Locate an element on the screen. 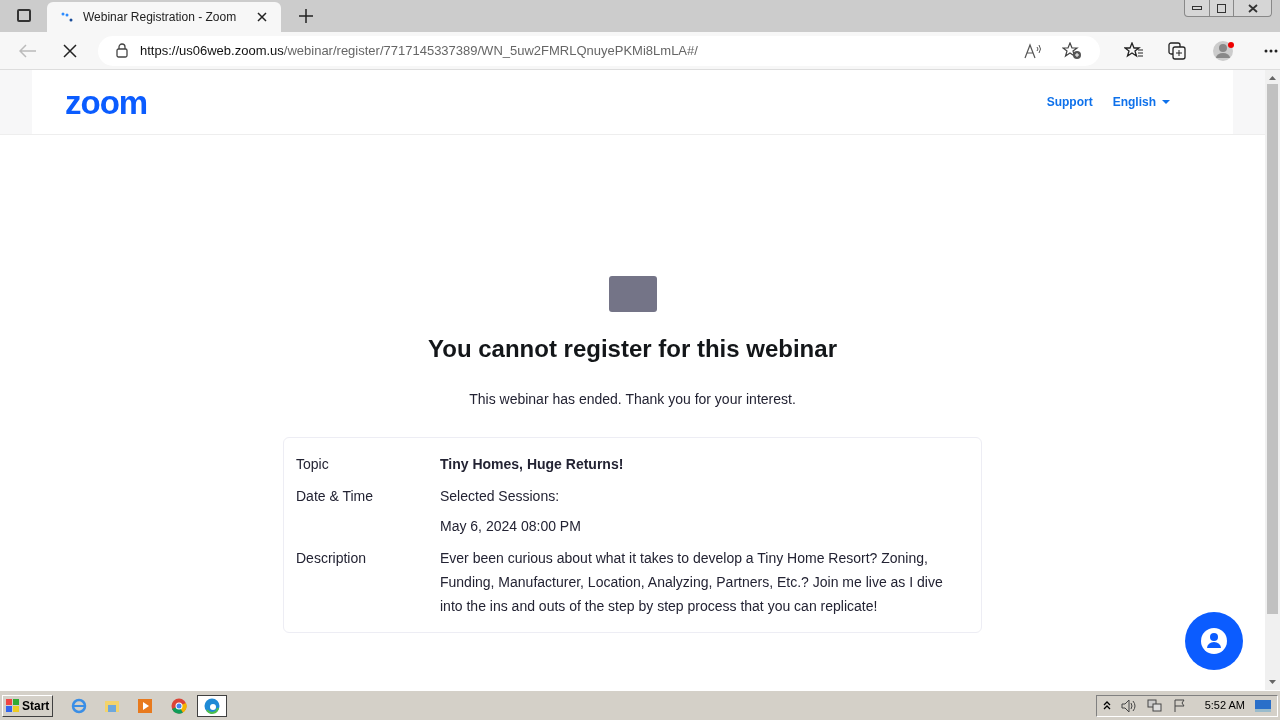 The height and width of the screenshot is (720, 1280). support-link: Support is located at coordinates (1069, 102).